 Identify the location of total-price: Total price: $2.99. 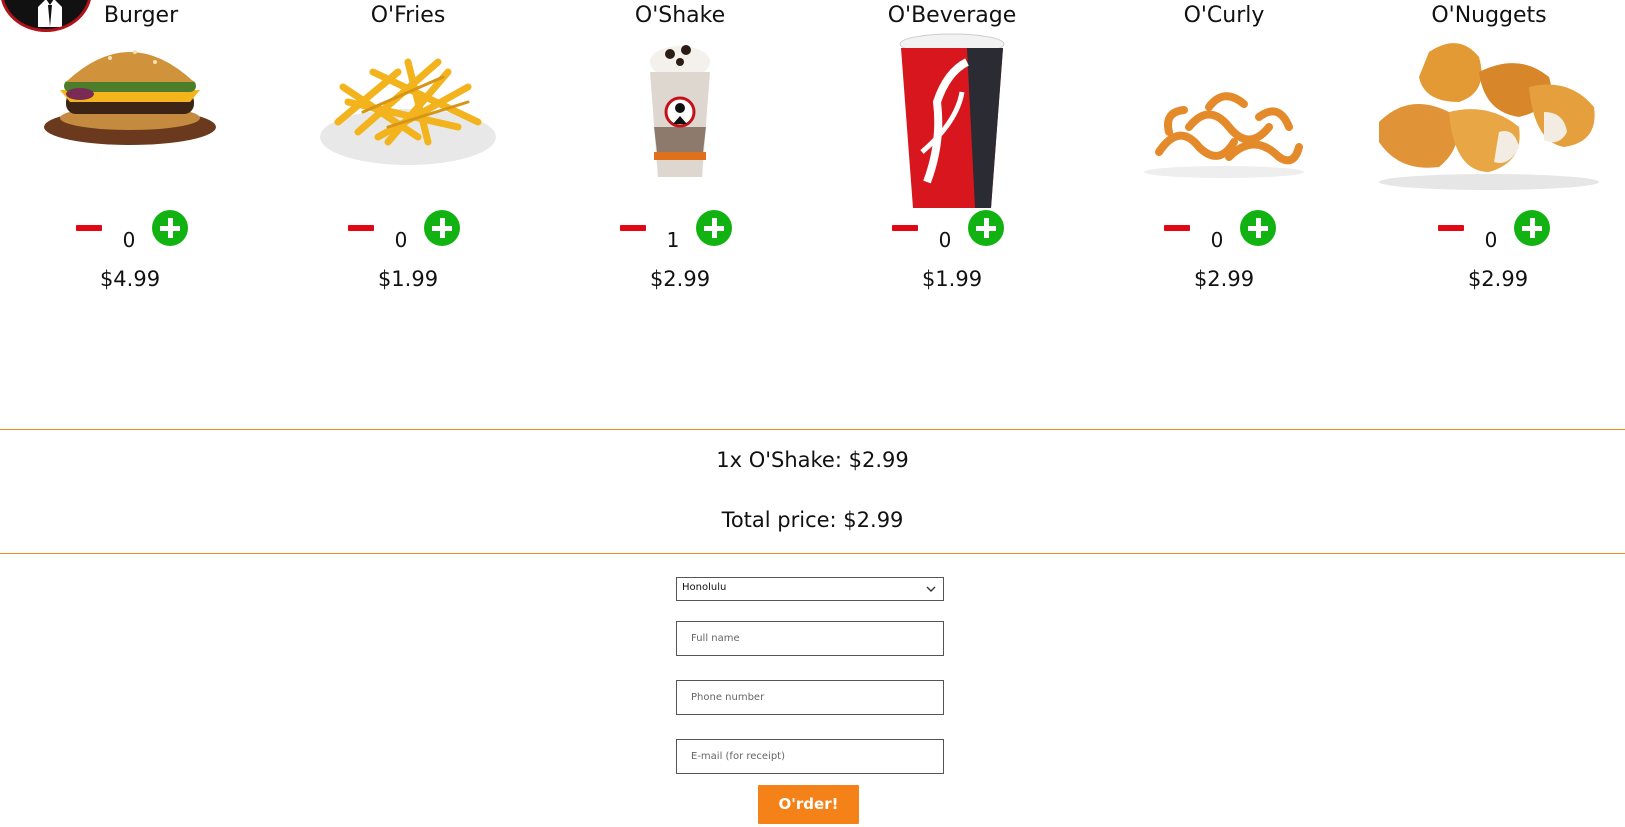
(812, 520).